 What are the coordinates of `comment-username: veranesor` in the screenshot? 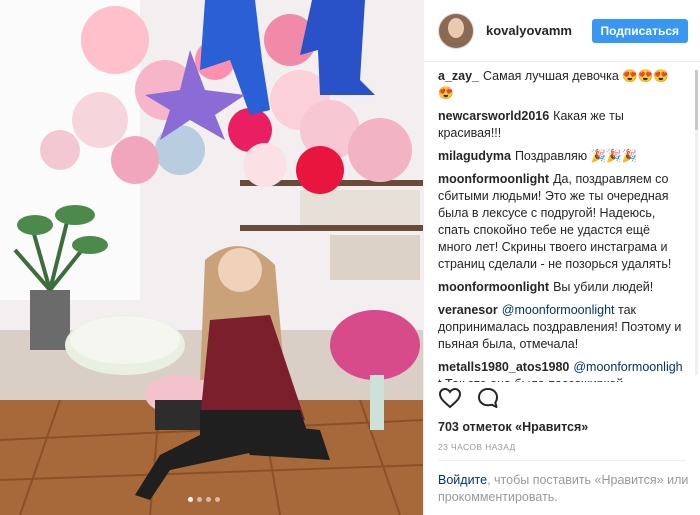 It's located at (468, 310).